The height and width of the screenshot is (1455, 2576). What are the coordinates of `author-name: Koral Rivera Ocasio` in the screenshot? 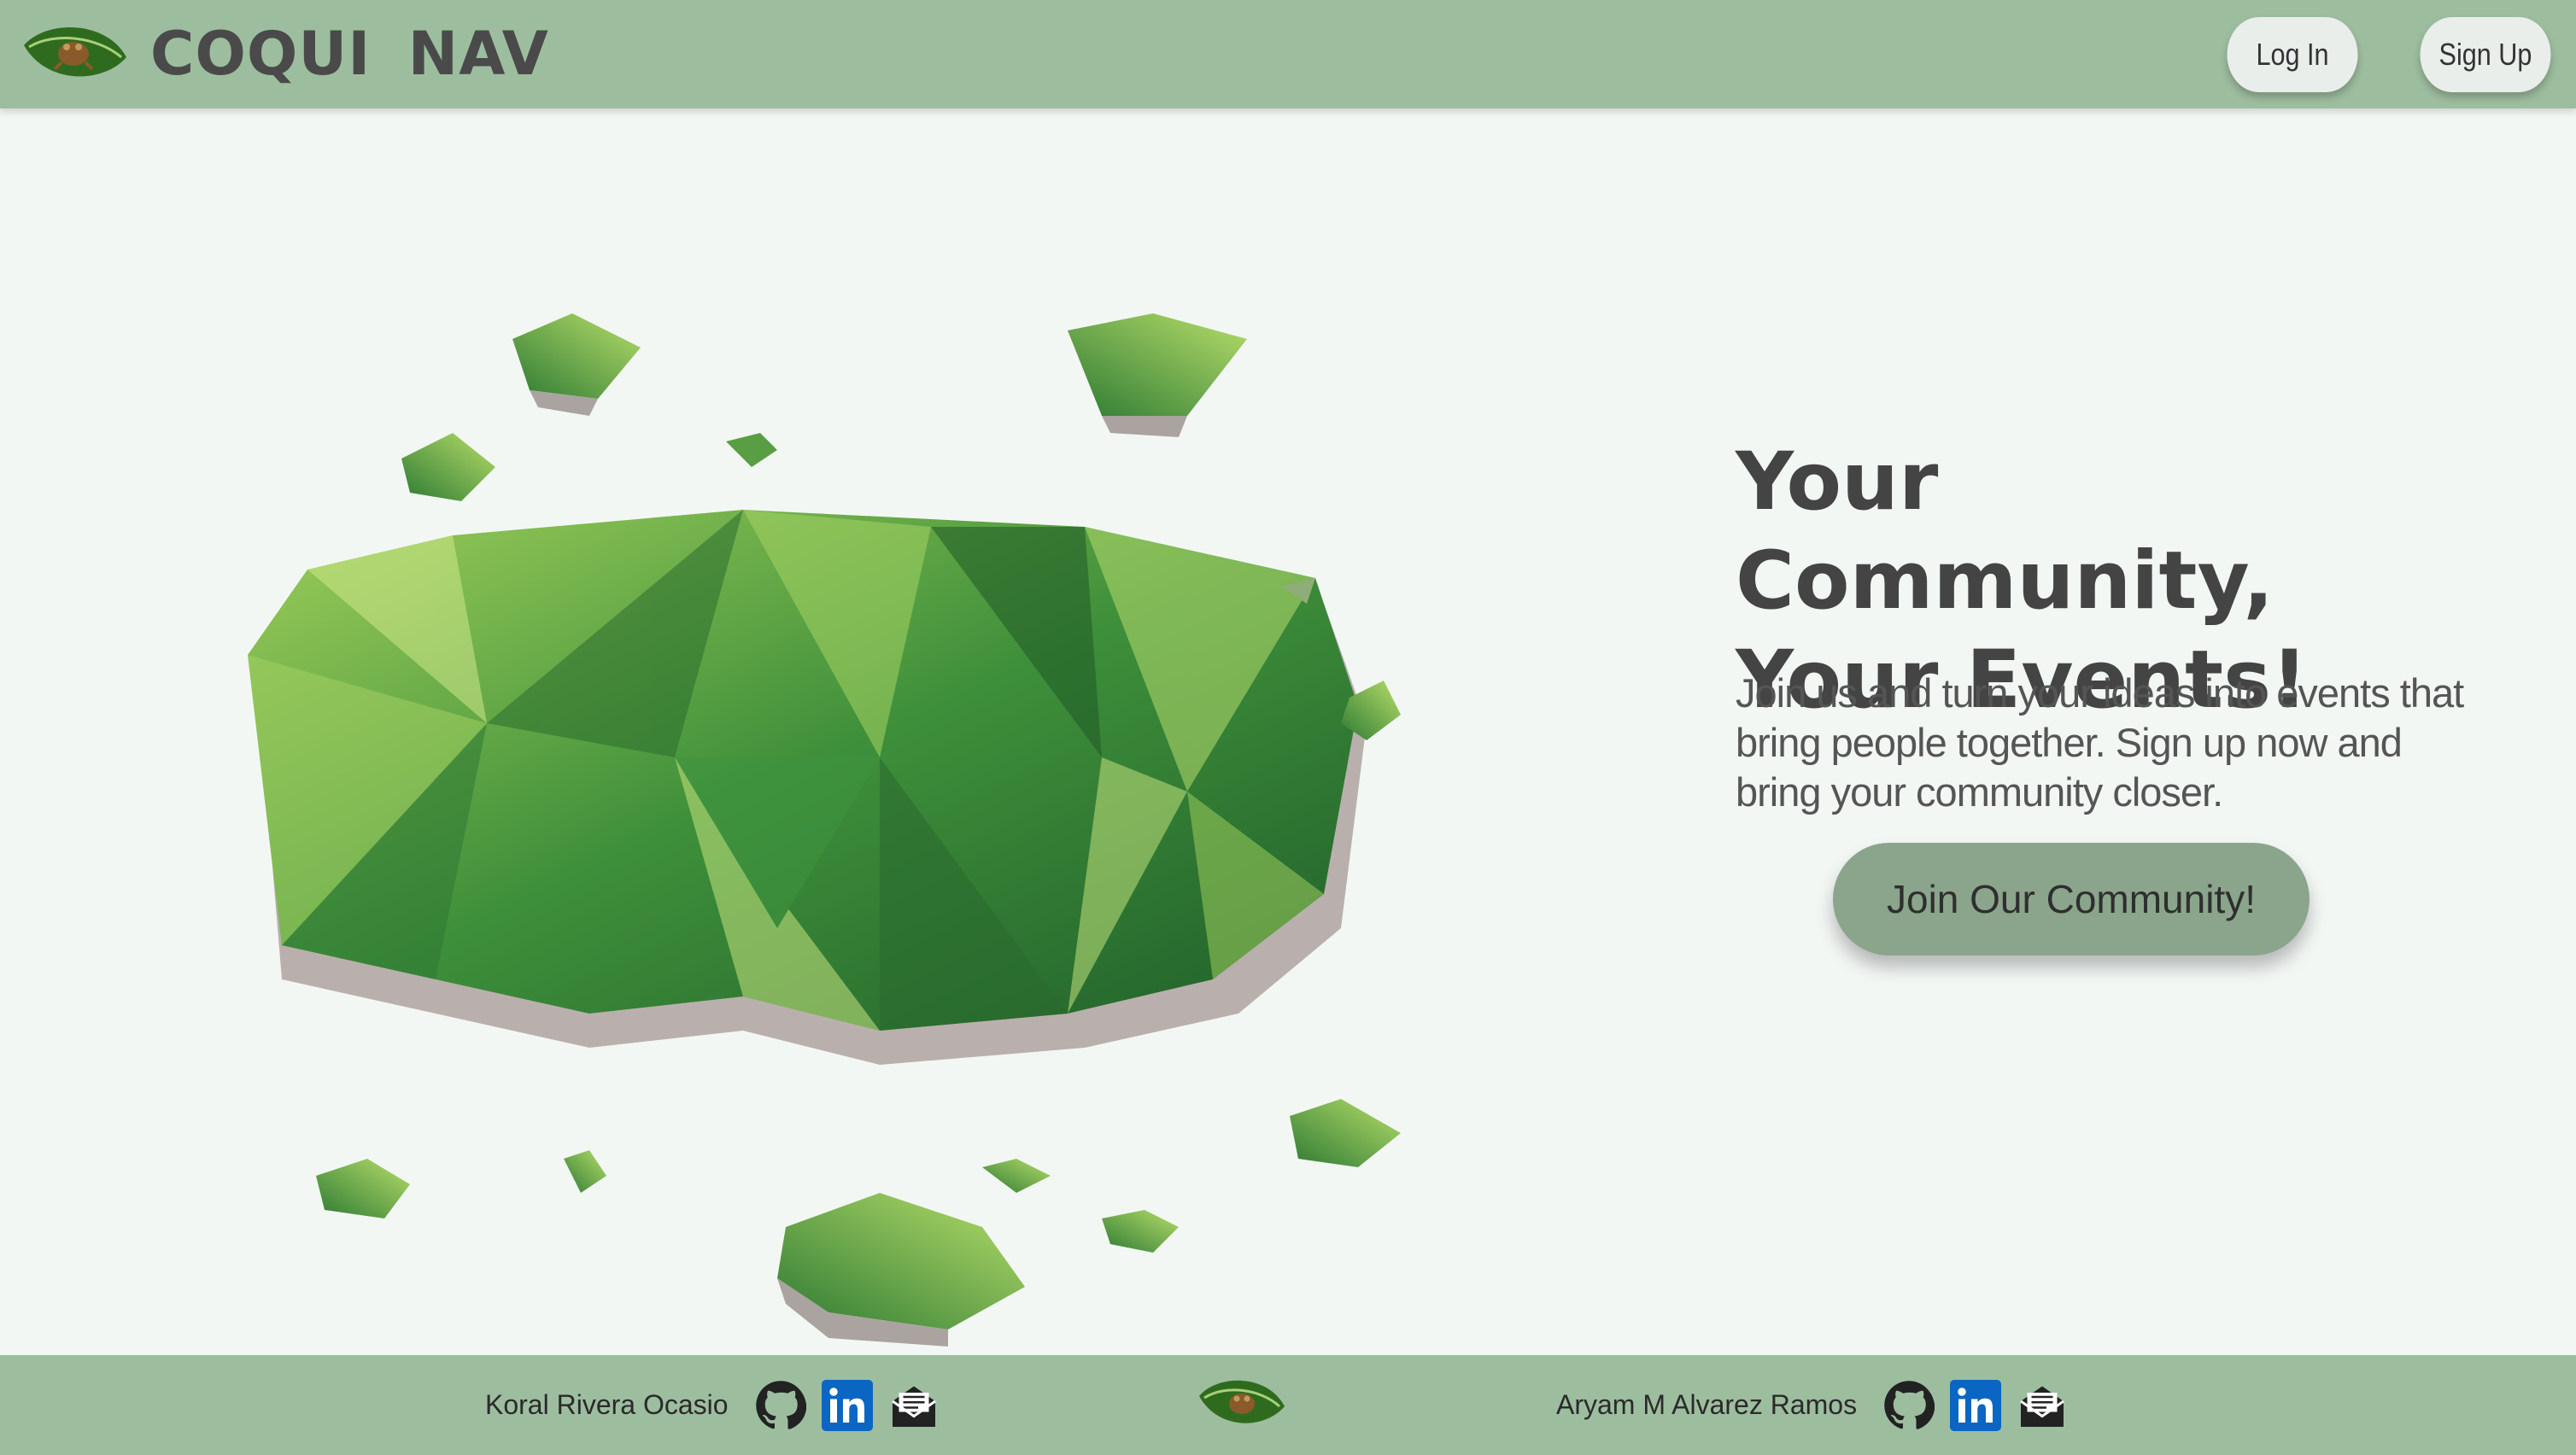 It's located at (607, 1405).